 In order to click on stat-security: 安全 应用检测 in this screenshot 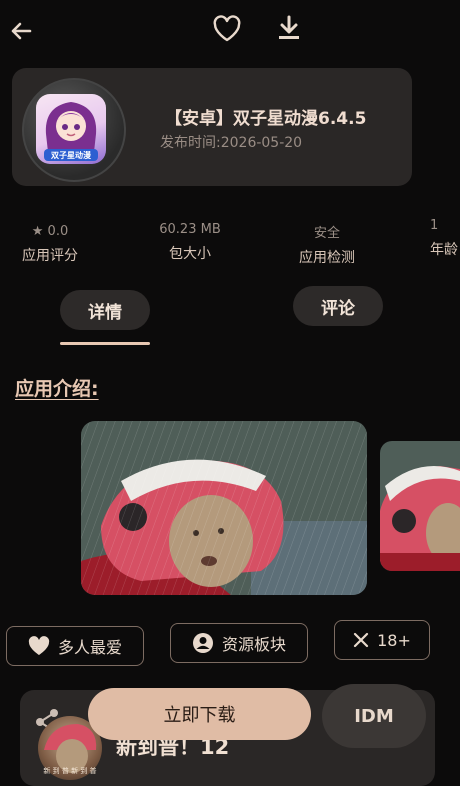, I will do `click(327, 244)`.